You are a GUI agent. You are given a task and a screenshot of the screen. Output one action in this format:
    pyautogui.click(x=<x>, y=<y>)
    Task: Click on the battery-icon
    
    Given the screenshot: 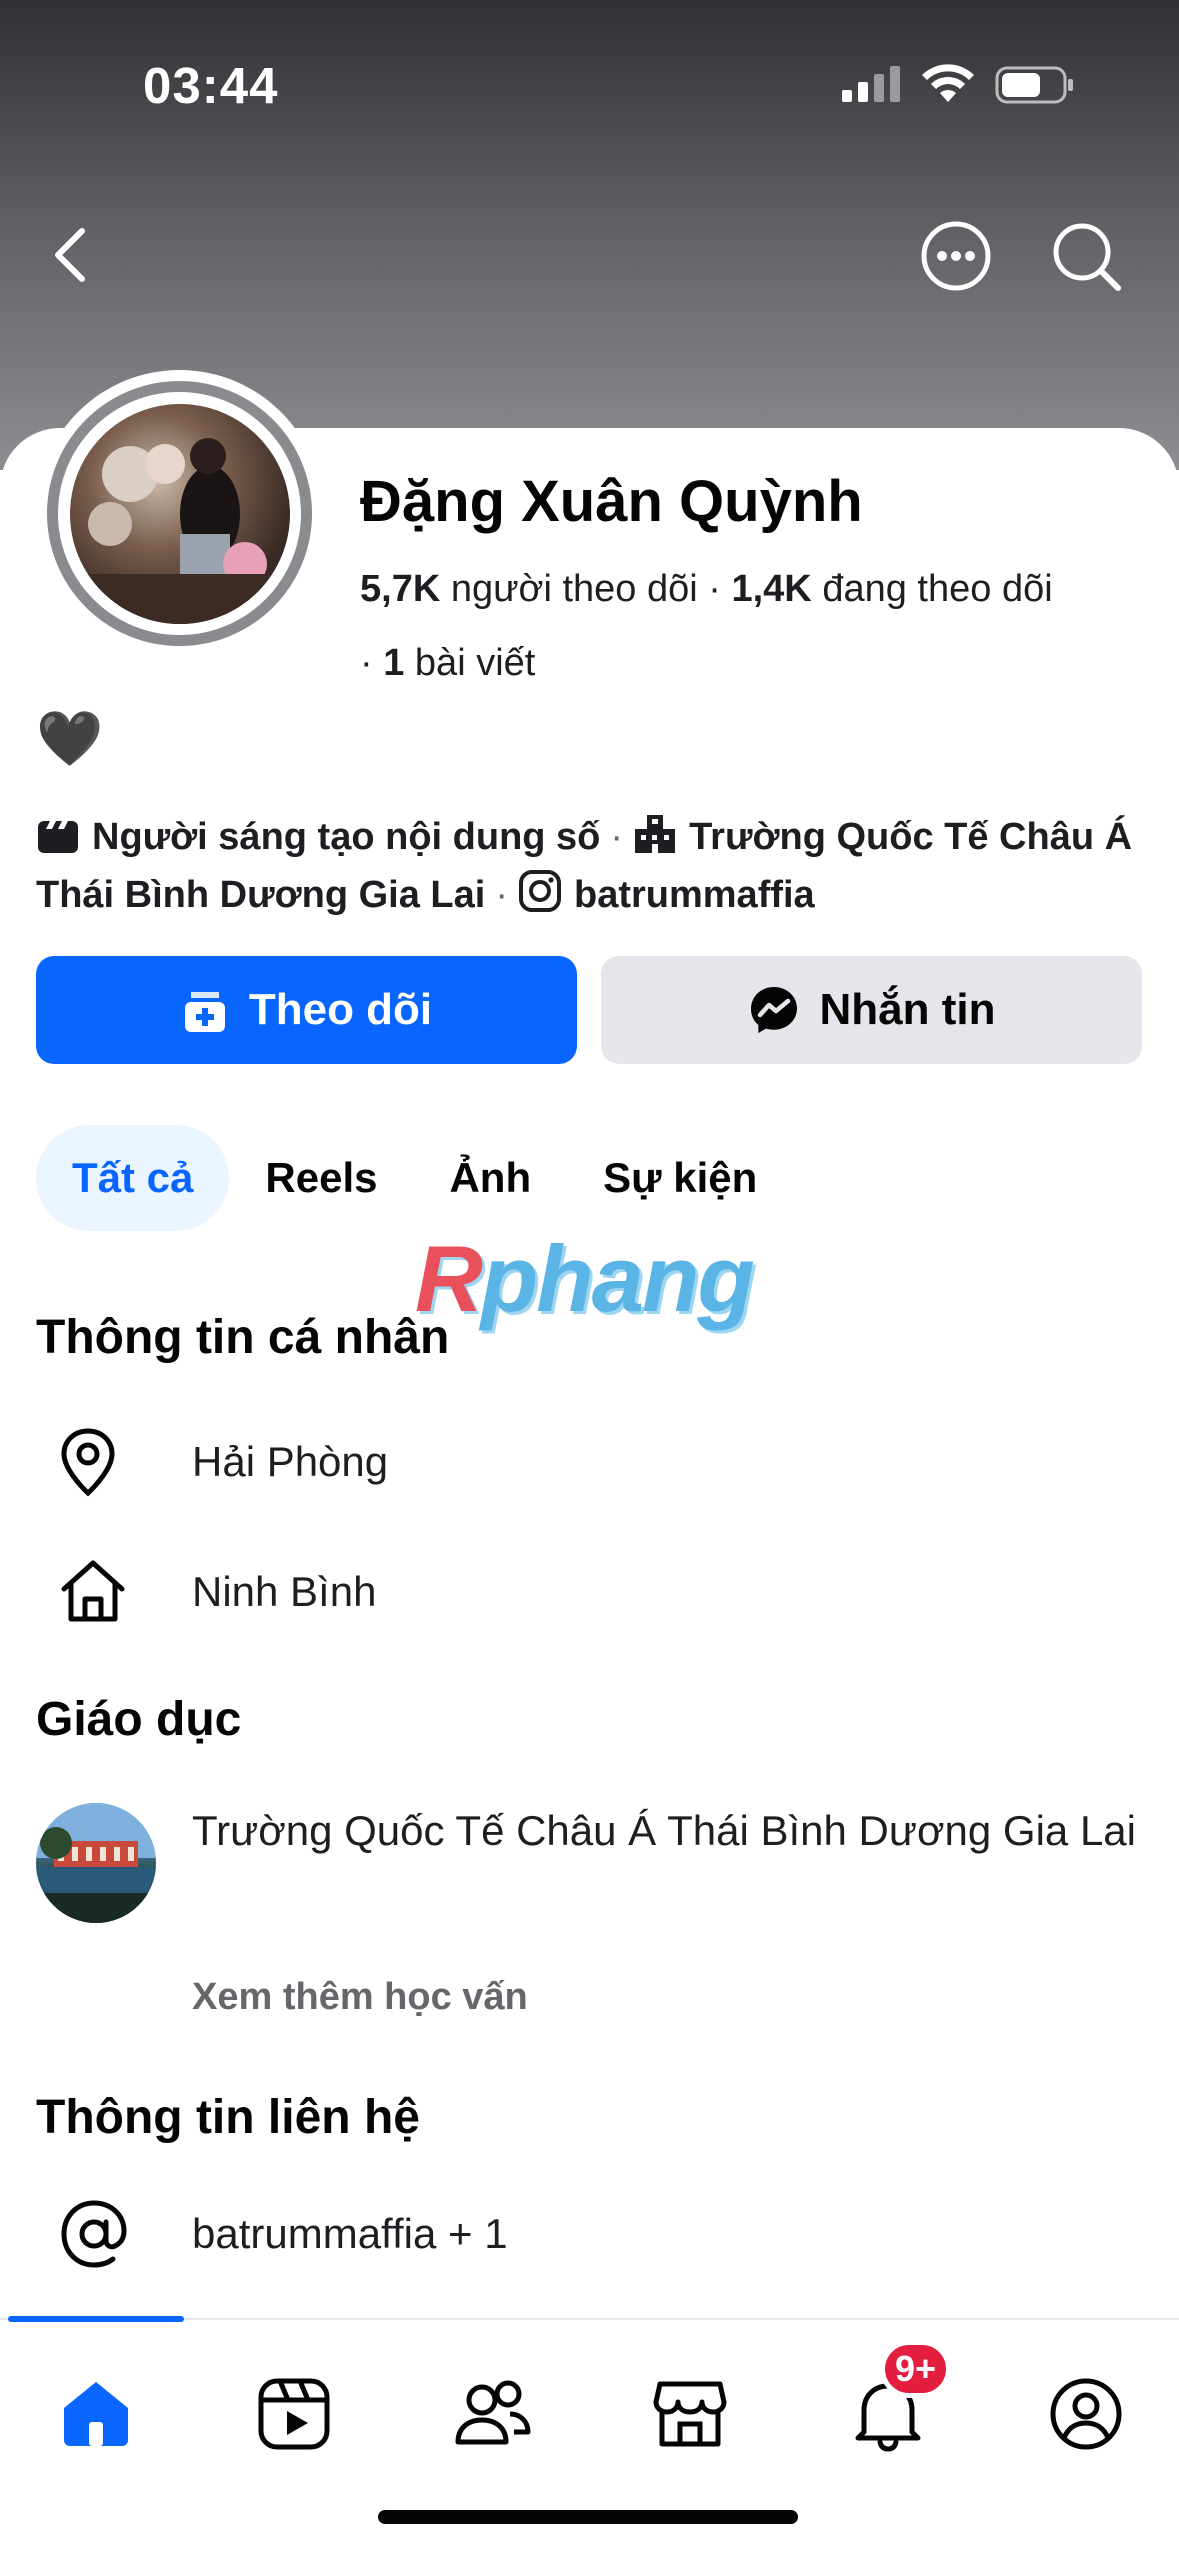 What is the action you would take?
    pyautogui.click(x=1034, y=85)
    